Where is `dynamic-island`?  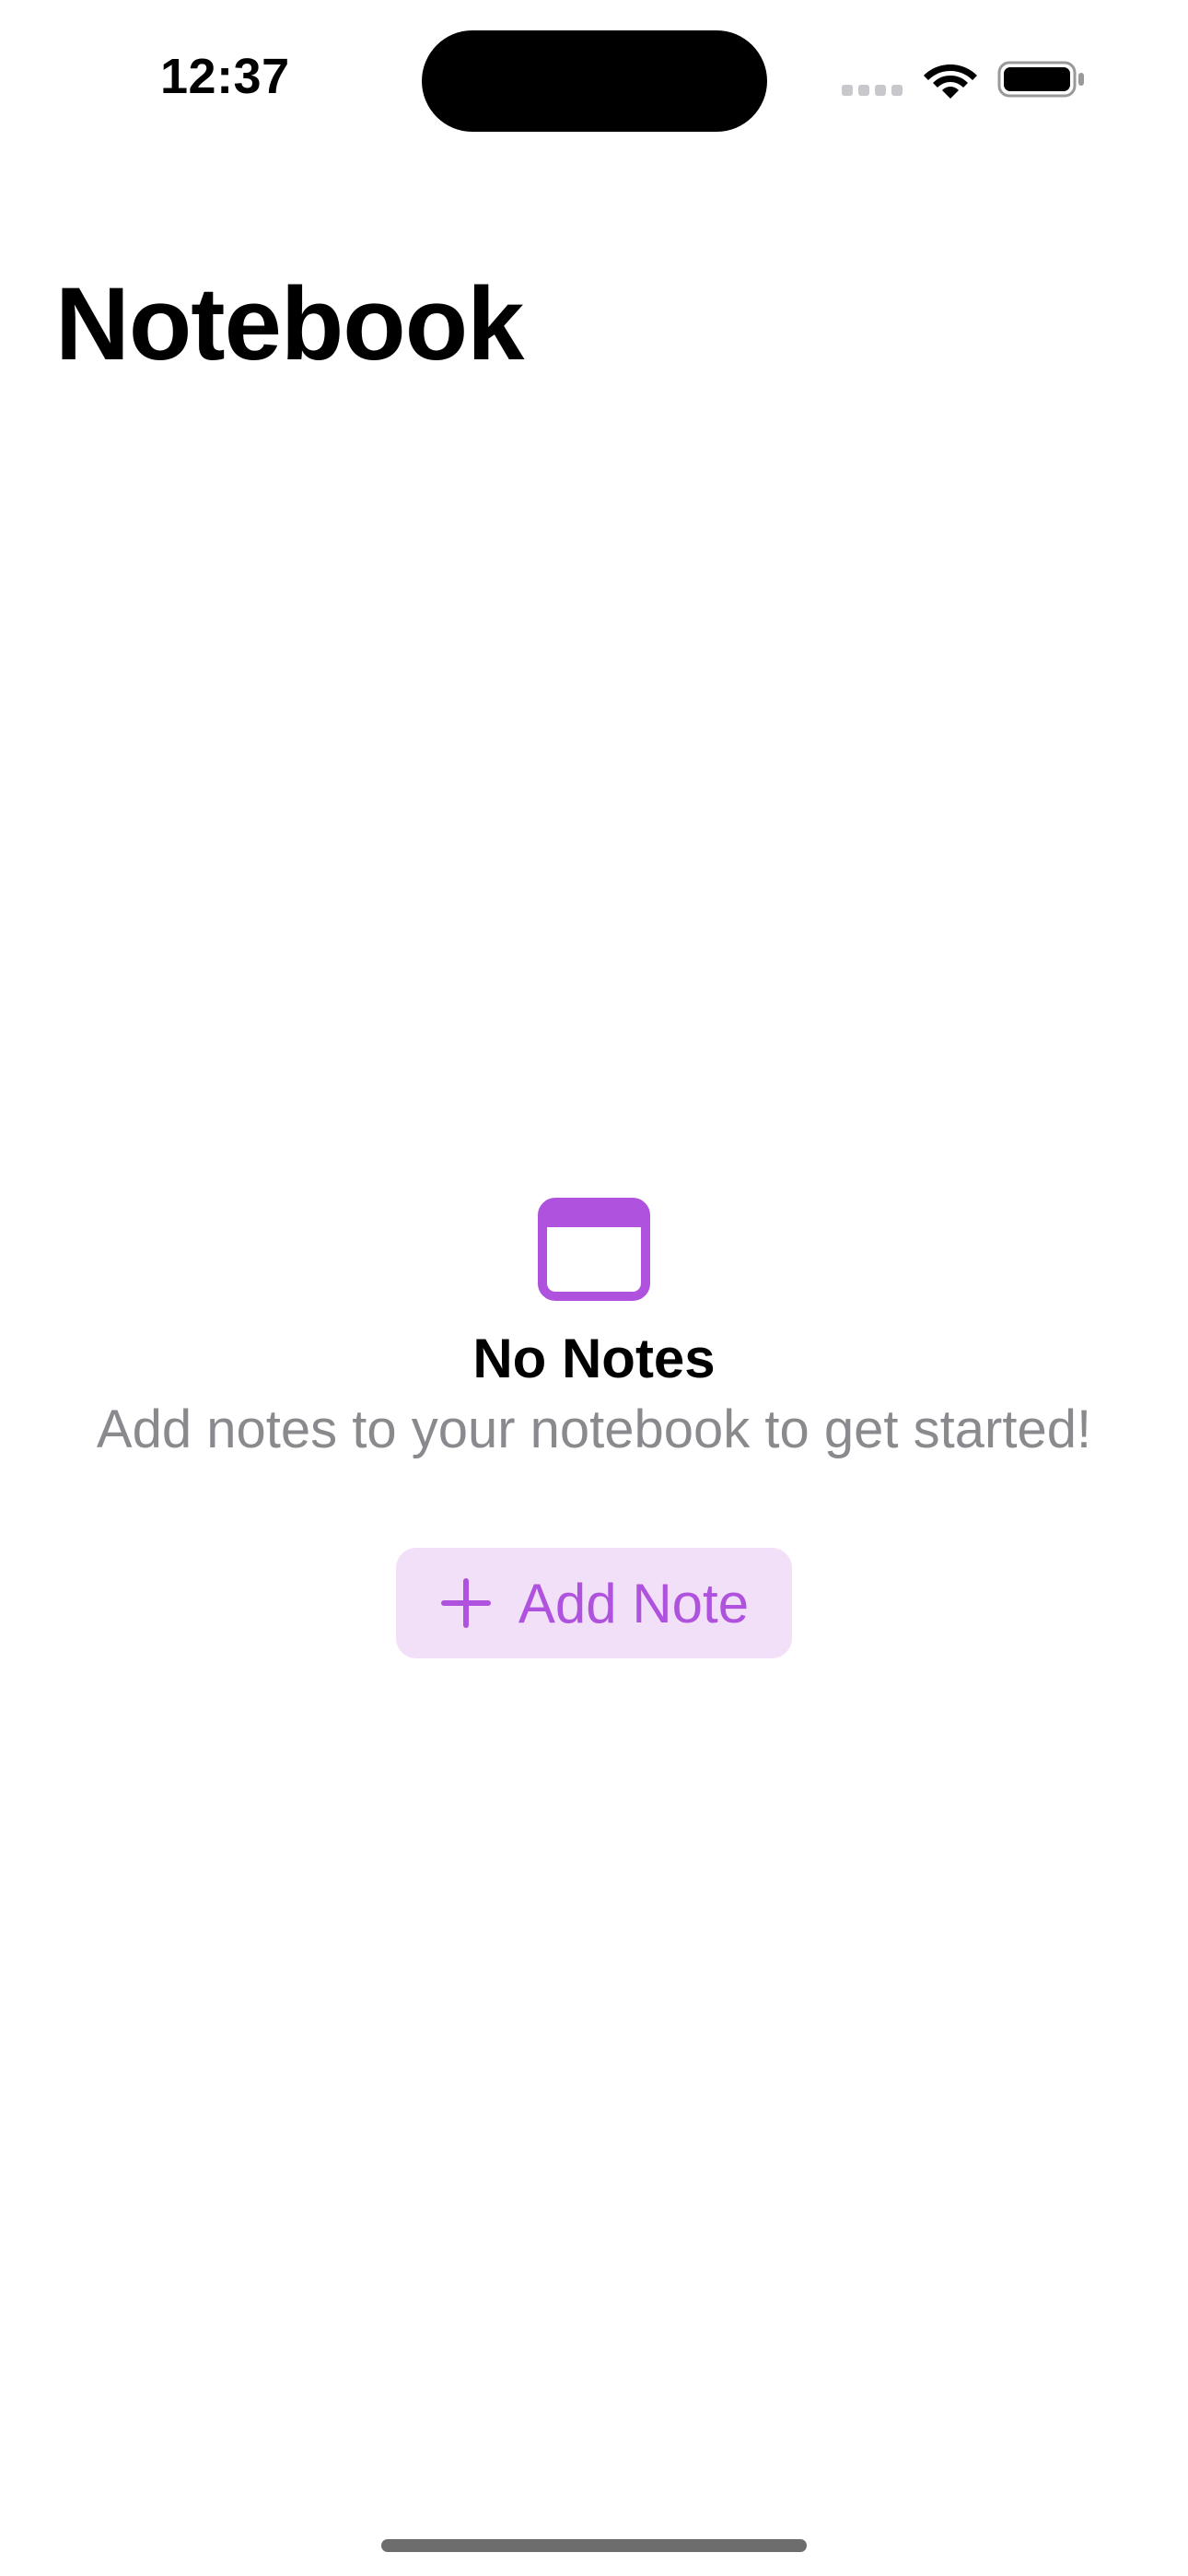
dynamic-island is located at coordinates (594, 81).